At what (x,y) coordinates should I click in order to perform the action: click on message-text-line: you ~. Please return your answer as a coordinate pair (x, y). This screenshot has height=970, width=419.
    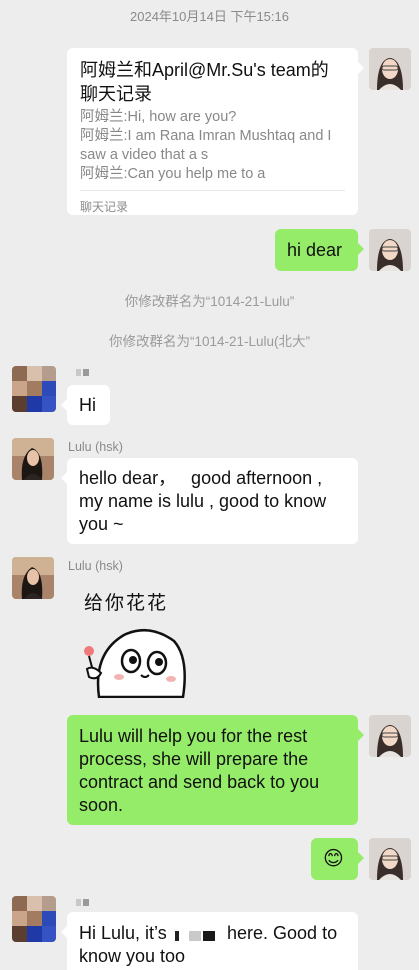
    Looking at the image, I should click on (101, 524).